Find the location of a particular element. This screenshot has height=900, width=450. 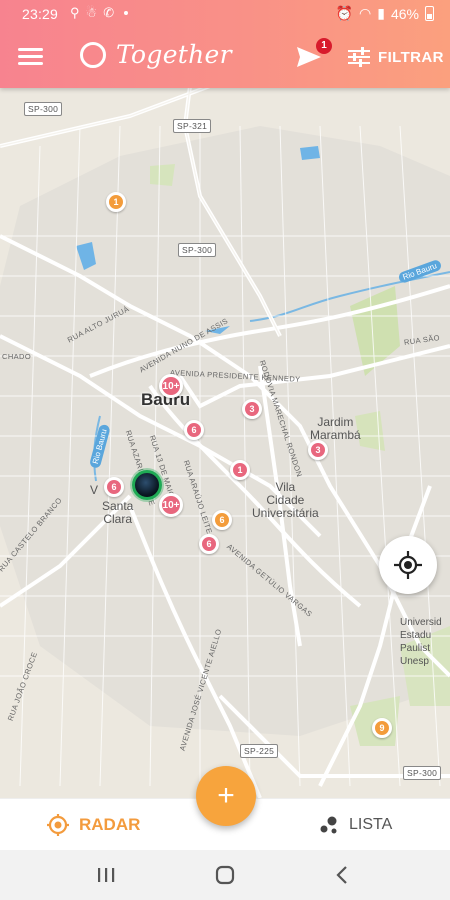

android-nav-bar is located at coordinates (225, 875).